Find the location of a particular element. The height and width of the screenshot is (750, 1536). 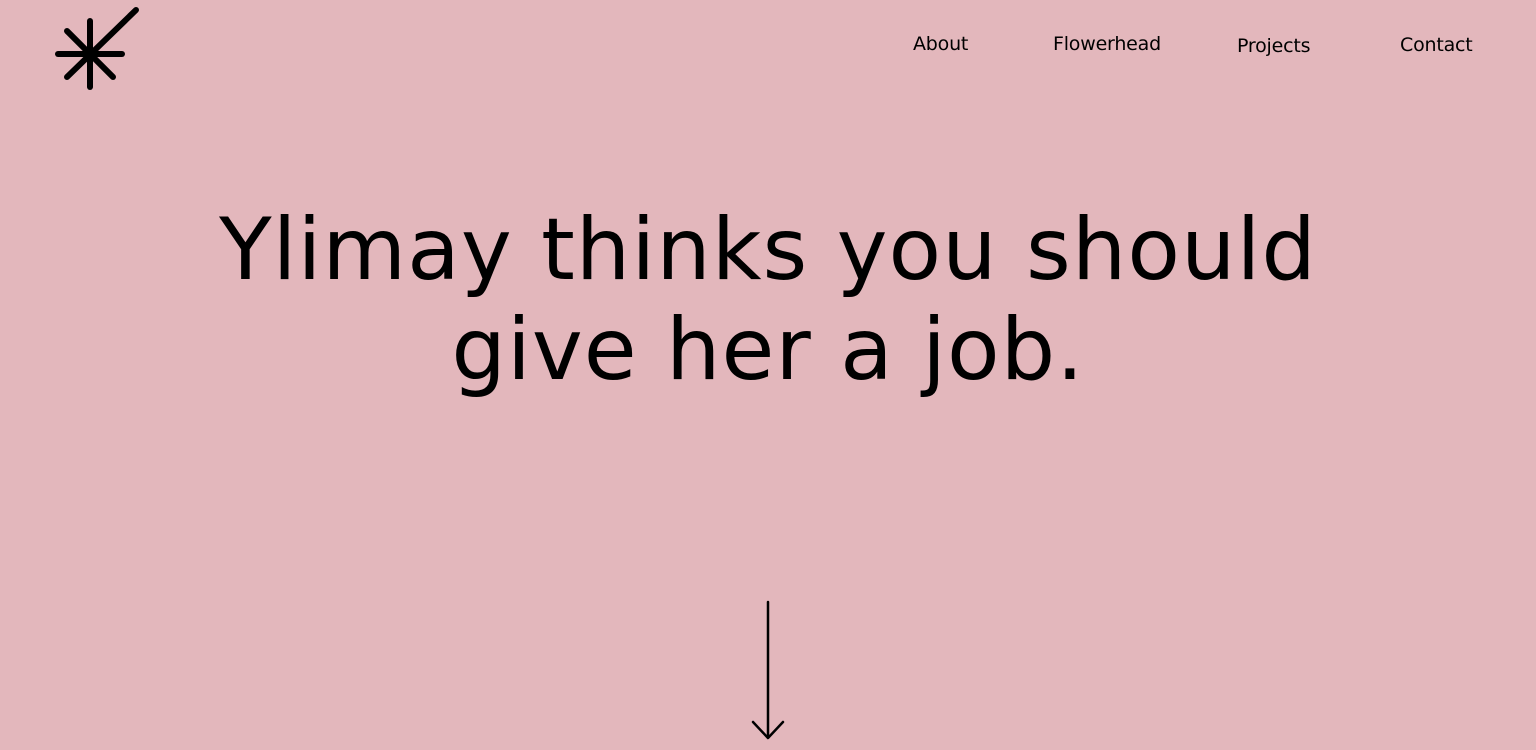

nav-about: About is located at coordinates (940, 44).